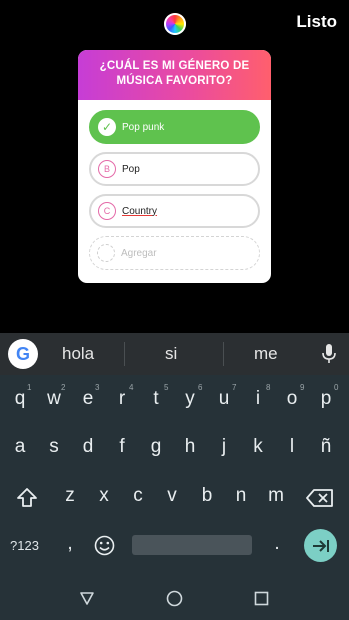 This screenshot has width=349, height=620. I want to click on quiz-option-text: Country, so click(140, 211).